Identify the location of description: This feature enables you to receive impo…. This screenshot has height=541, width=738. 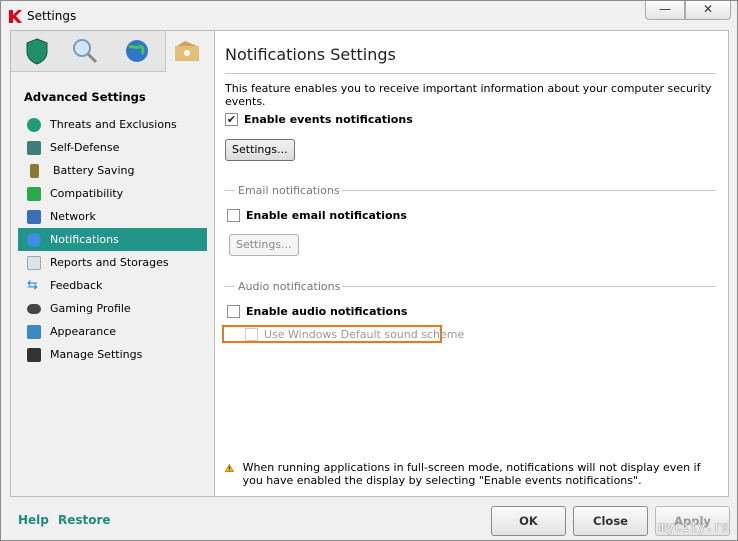
(468, 95).